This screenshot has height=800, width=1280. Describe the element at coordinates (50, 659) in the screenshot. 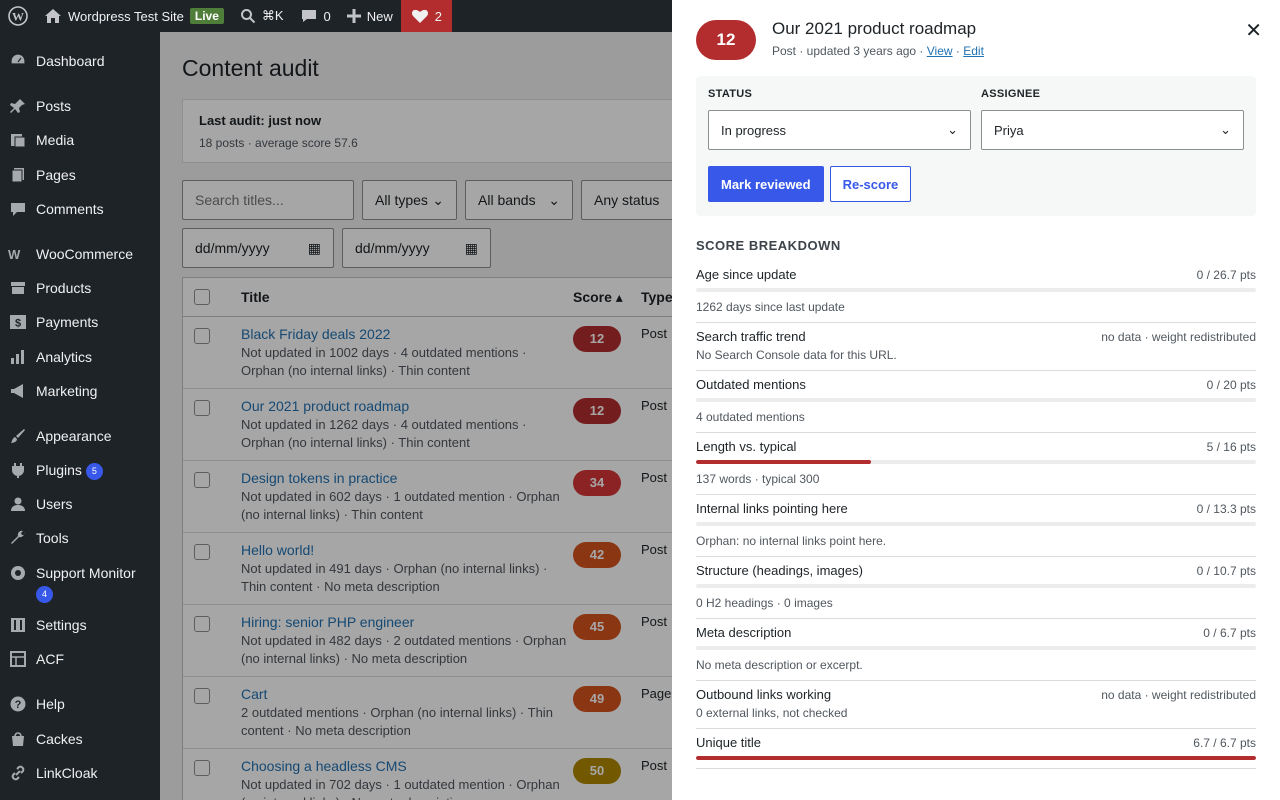

I see `sidebar-item-label: ACF` at that location.